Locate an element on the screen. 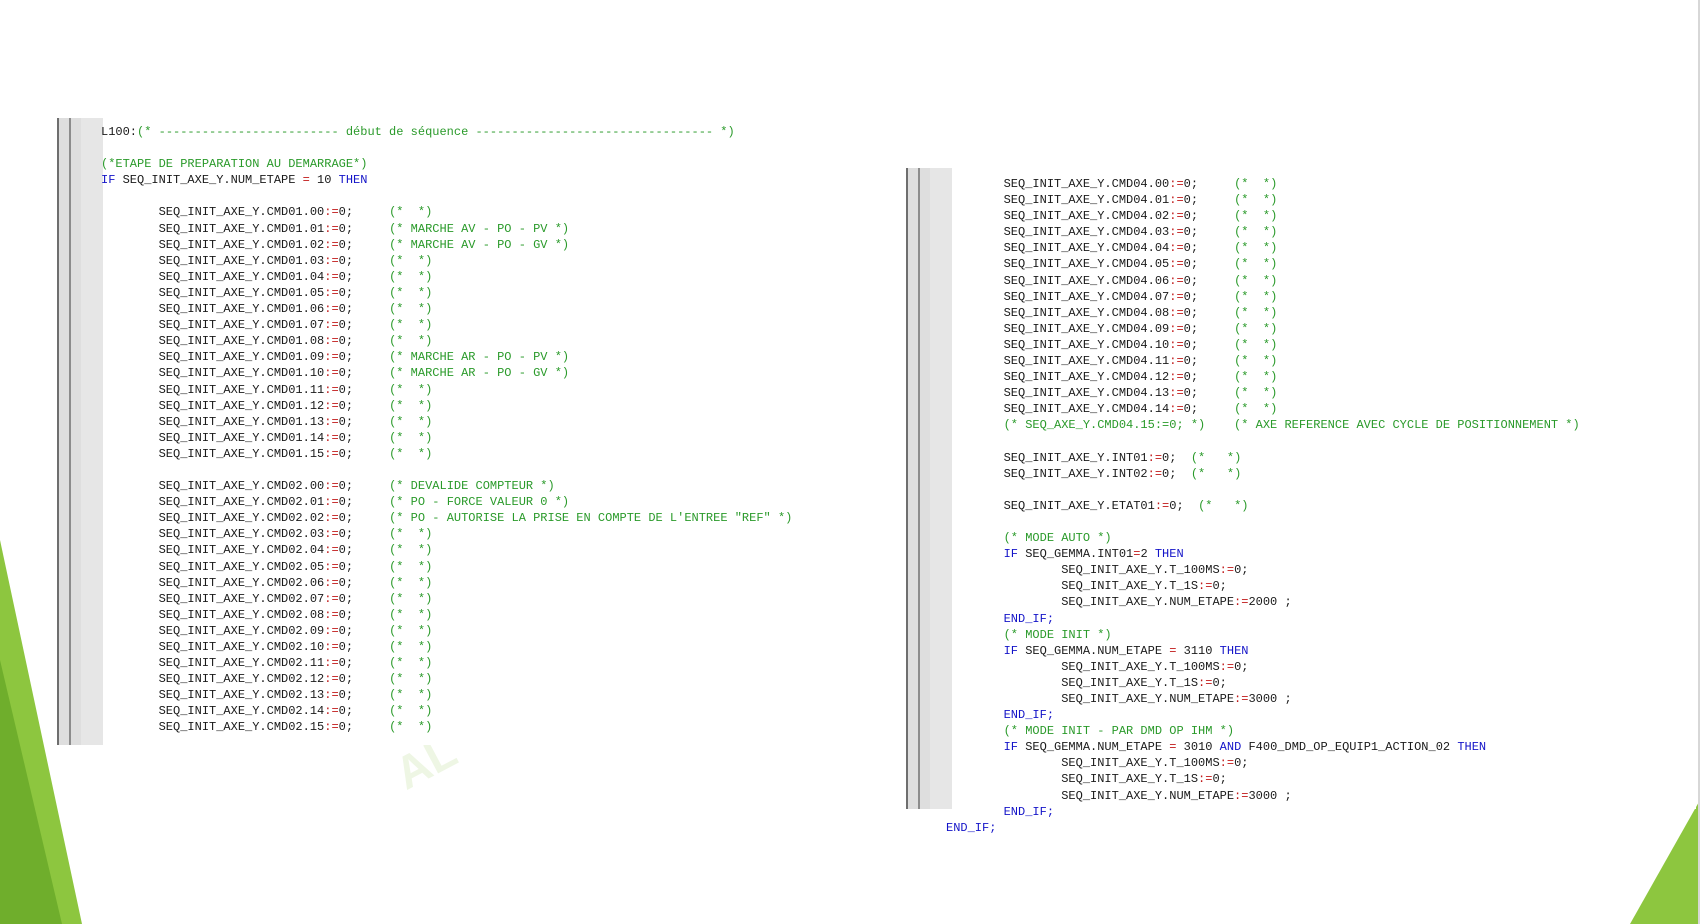  code-text: 3000 ; is located at coordinates (1270, 699).